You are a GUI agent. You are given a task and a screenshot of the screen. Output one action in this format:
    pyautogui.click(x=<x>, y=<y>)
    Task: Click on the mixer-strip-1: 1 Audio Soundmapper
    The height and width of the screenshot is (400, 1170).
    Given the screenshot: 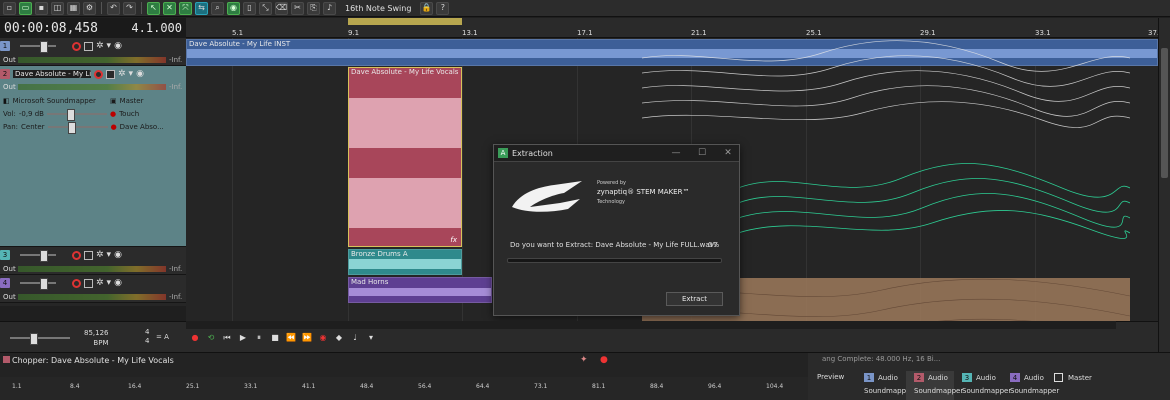 What is the action you would take?
    pyautogui.click(x=884, y=385)
    